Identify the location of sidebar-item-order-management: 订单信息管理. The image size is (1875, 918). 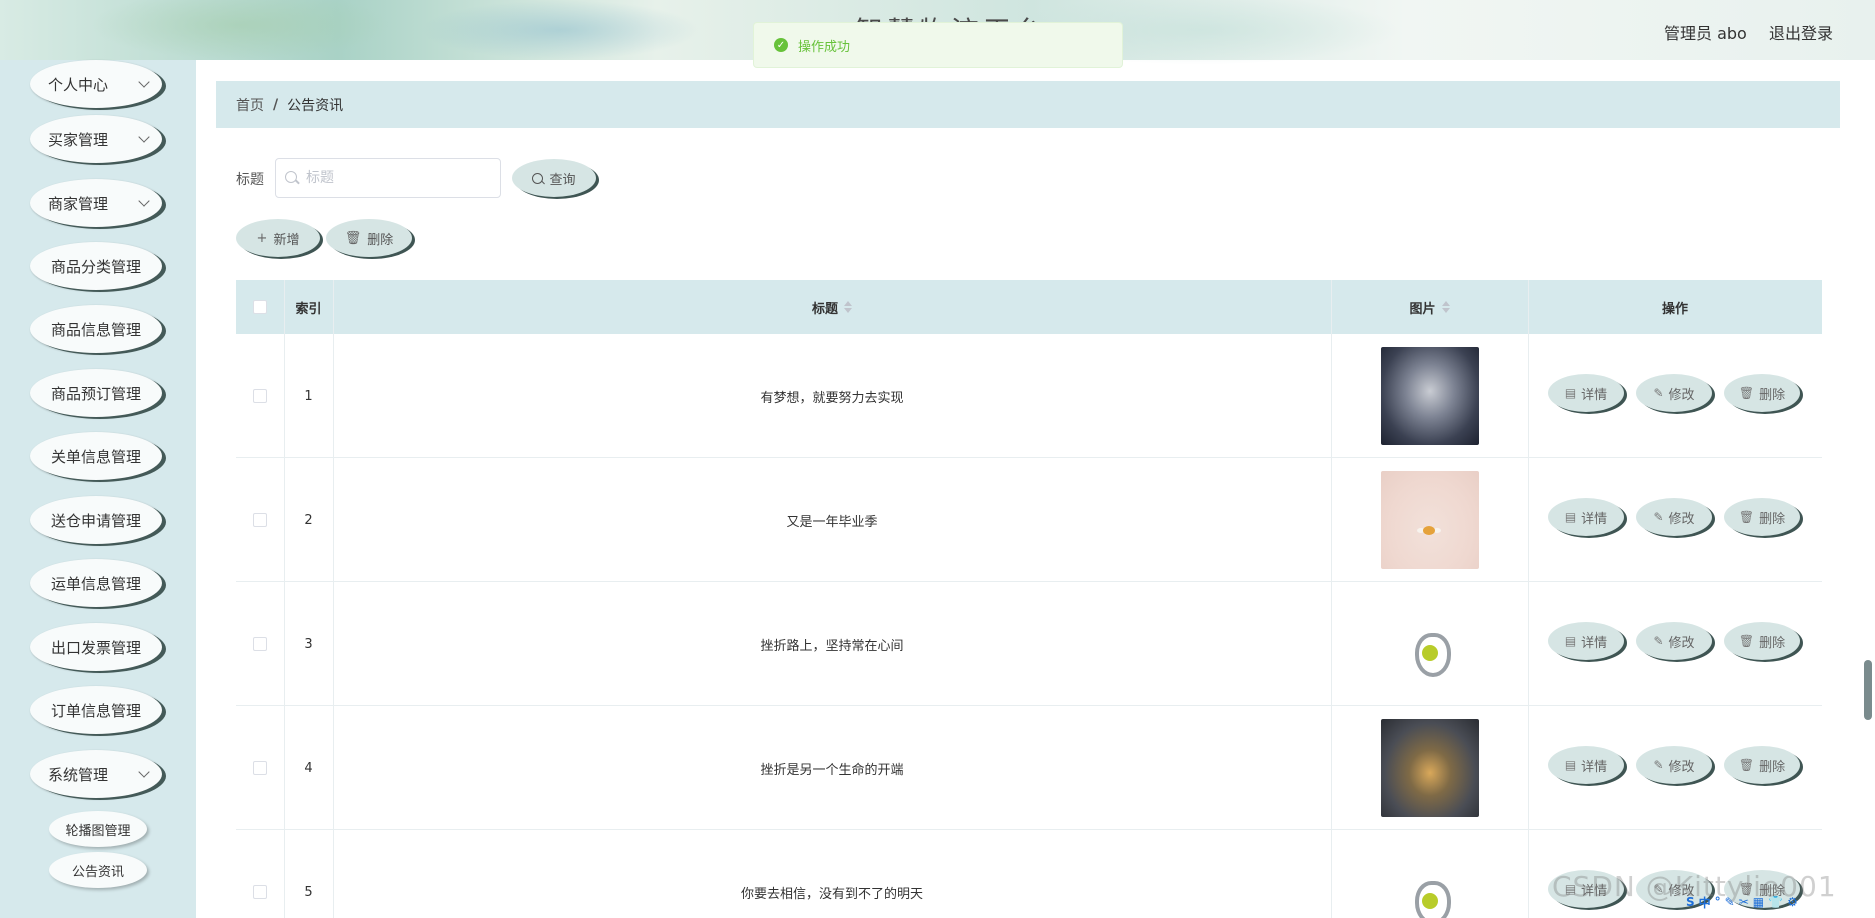
(96, 710).